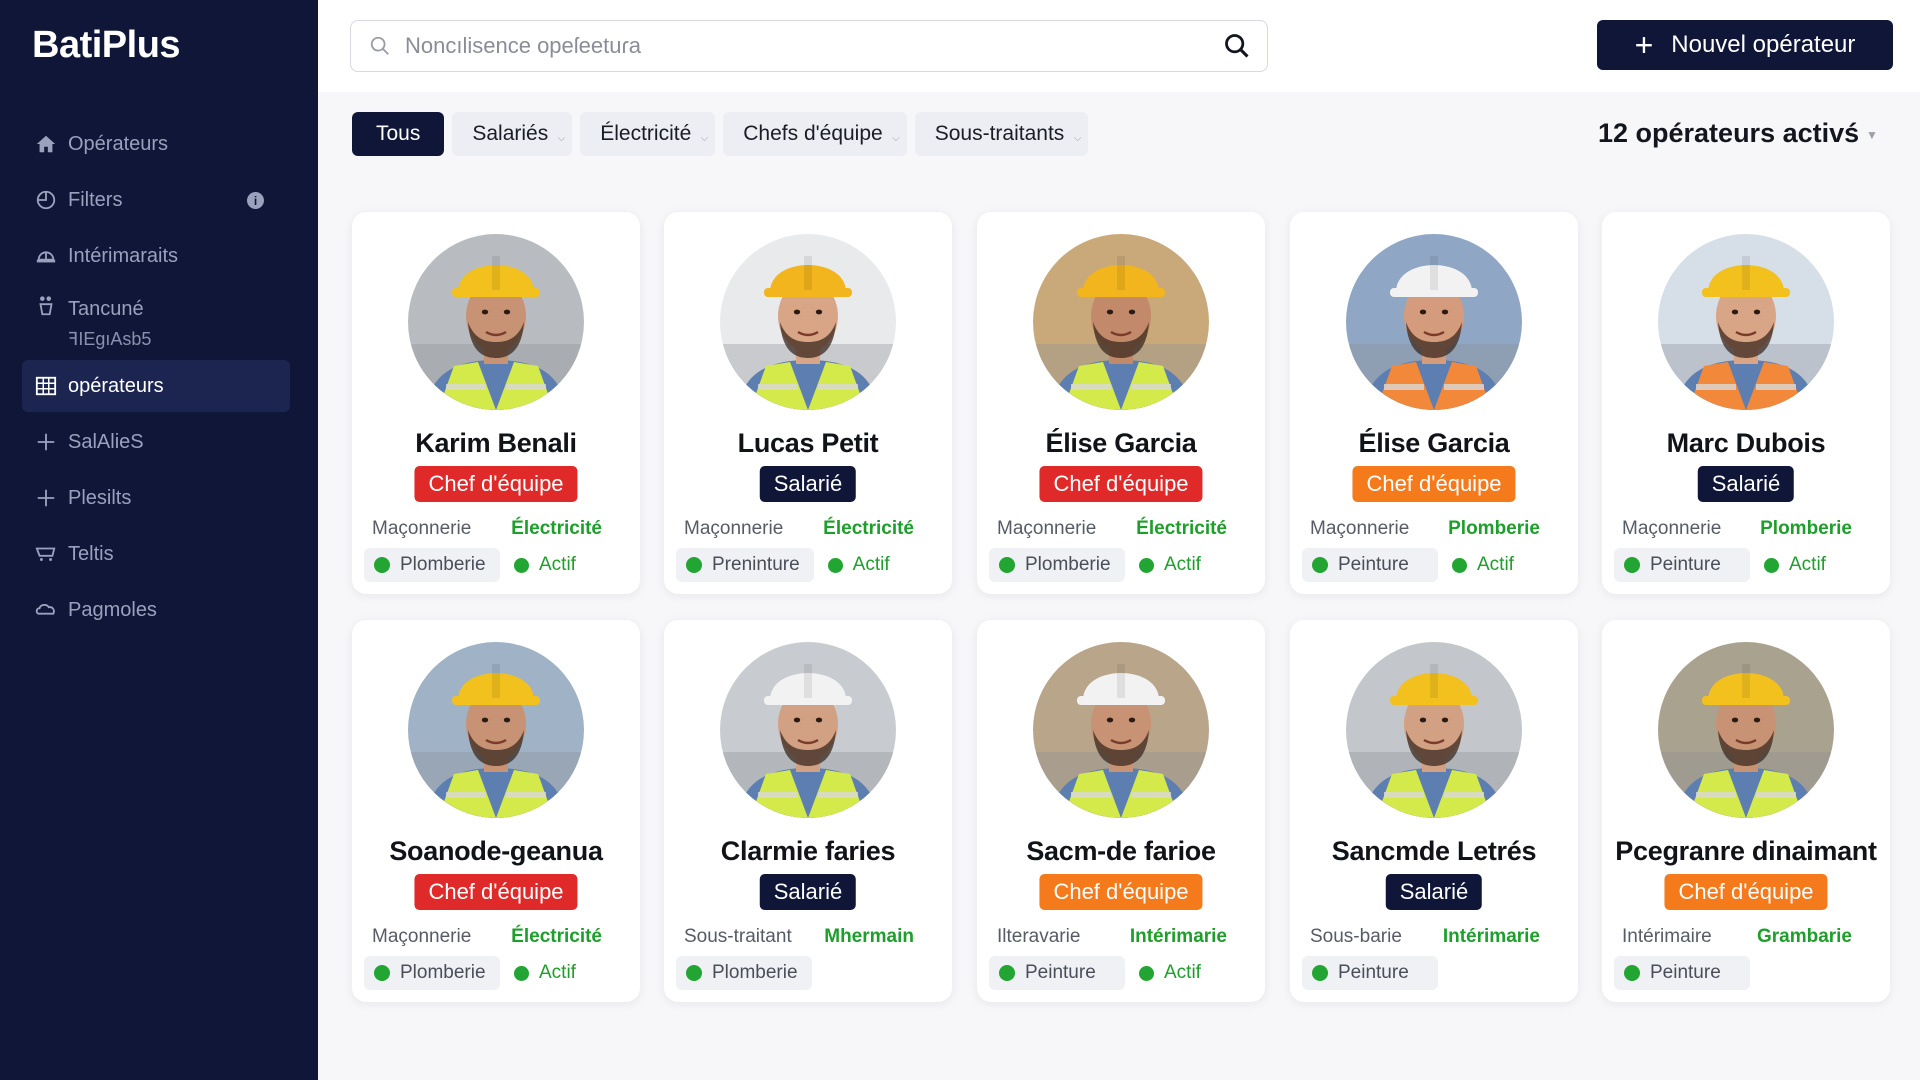 The height and width of the screenshot is (1080, 1920). Describe the element at coordinates (156, 442) in the screenshot. I see `sidebar-item-salaries: SalAlieS` at that location.